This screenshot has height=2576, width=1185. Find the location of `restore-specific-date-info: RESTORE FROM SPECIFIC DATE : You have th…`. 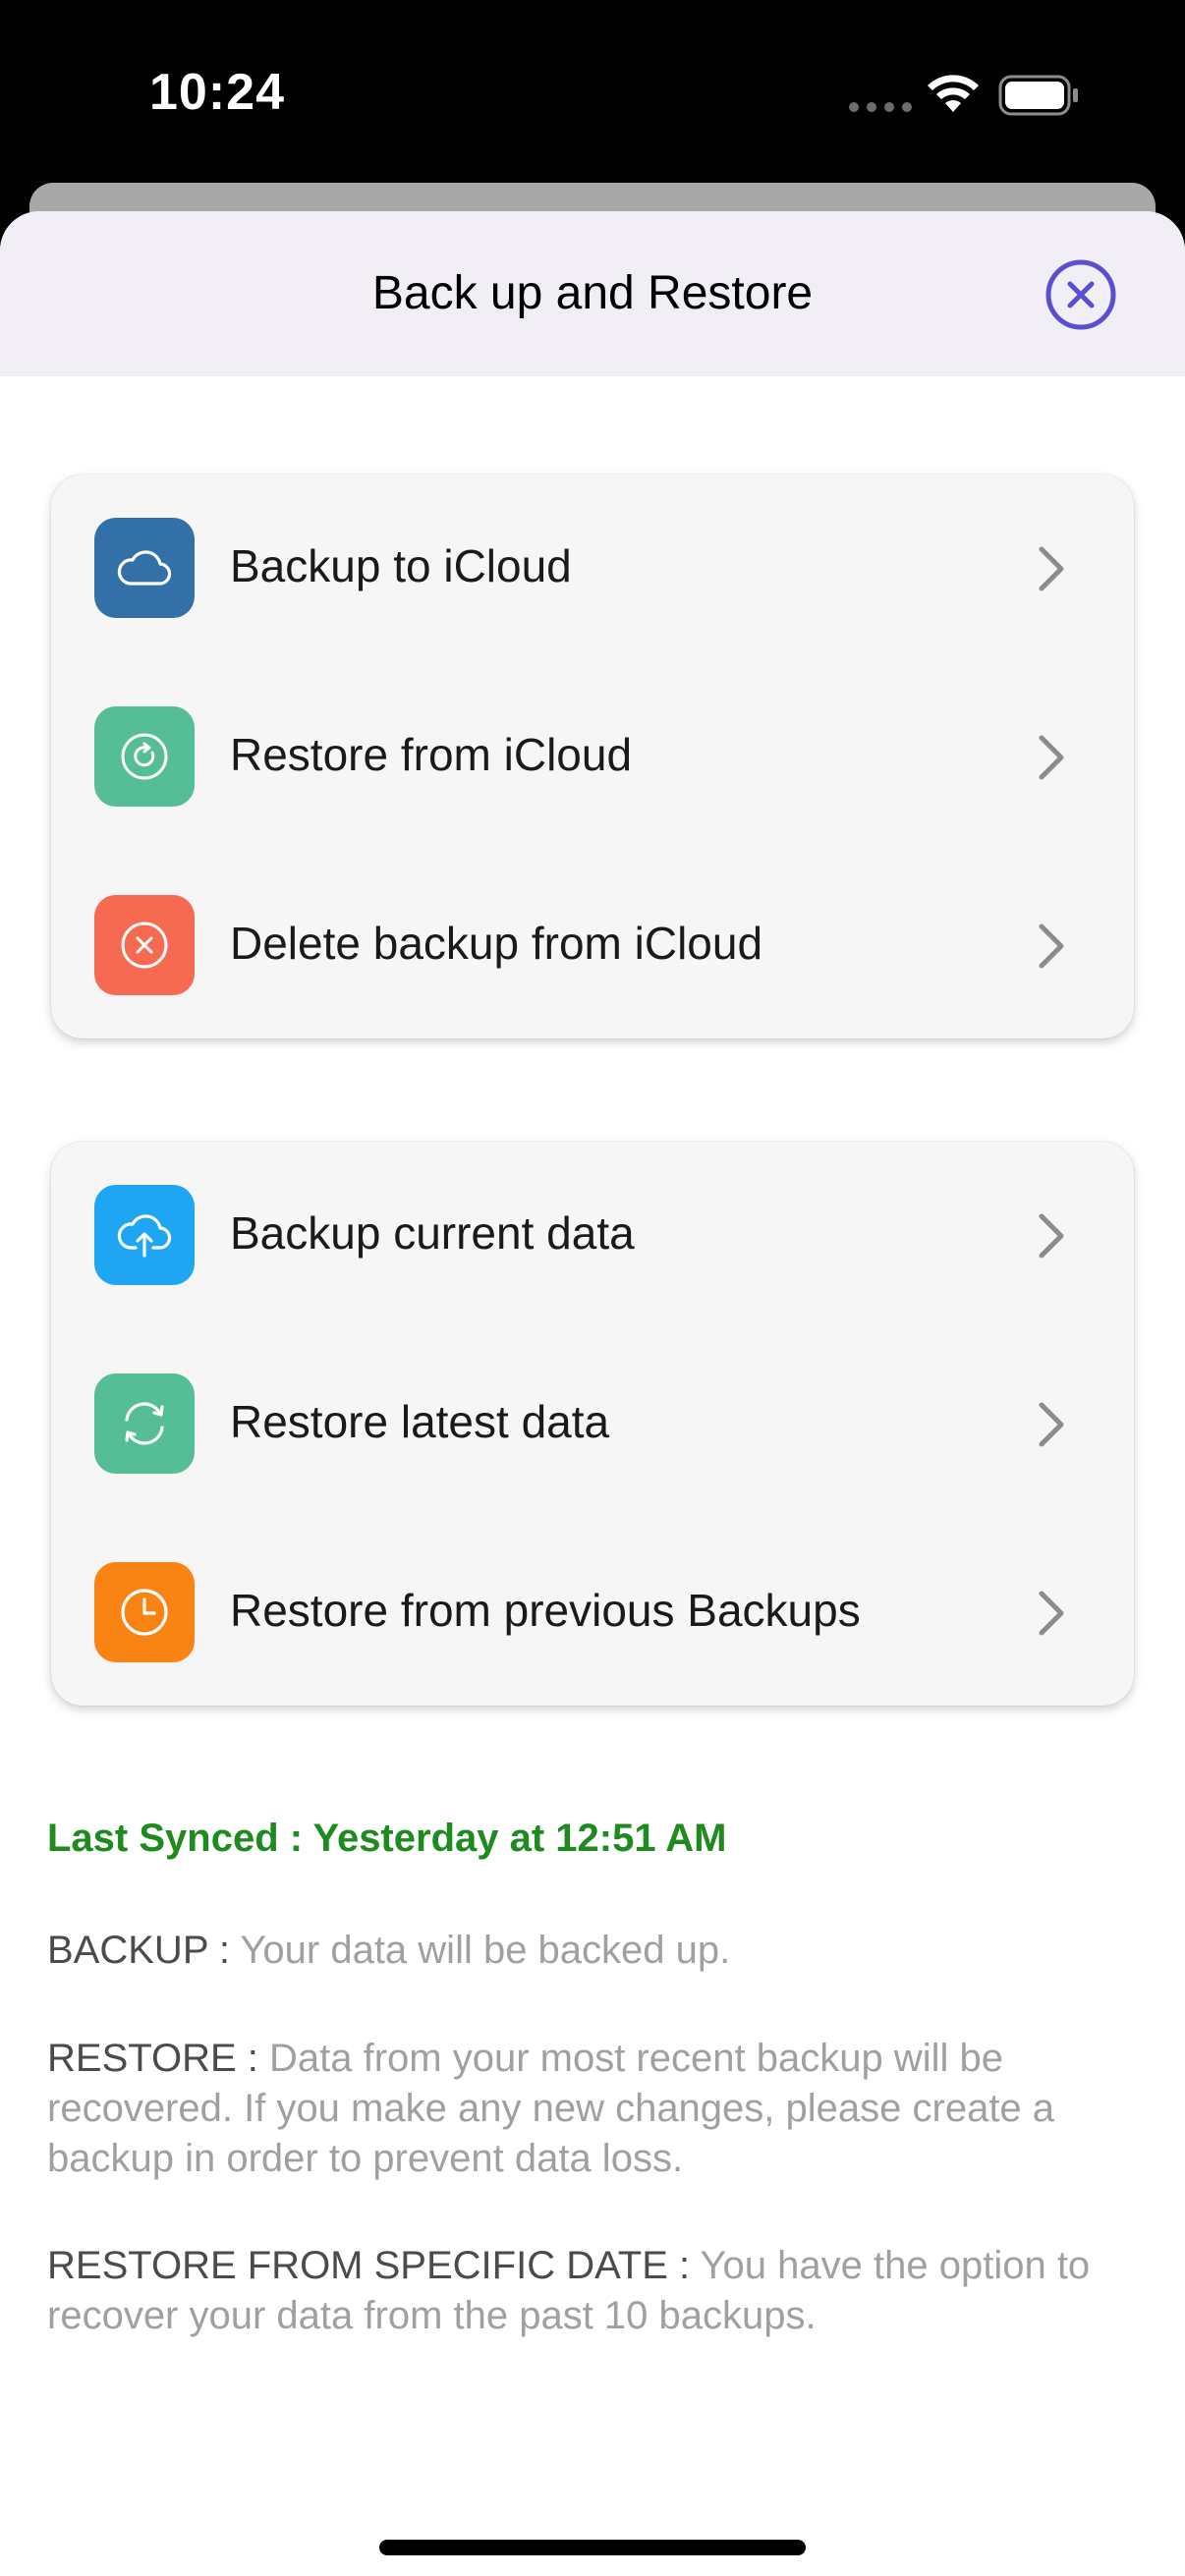

restore-specific-date-info: RESTORE FROM SPECIFIC DATE : You have th… is located at coordinates (592, 2291).